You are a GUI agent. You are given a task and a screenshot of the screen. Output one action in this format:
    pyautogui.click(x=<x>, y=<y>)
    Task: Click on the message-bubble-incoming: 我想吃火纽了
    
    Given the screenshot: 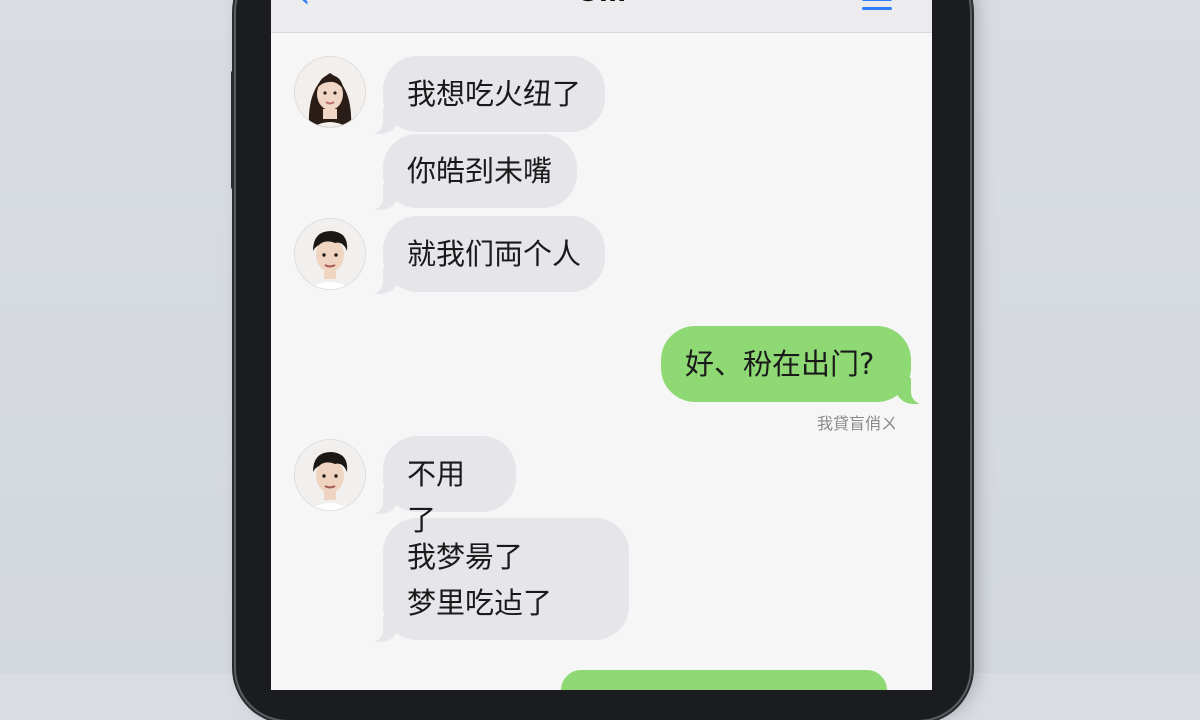 What is the action you would take?
    pyautogui.click(x=484, y=95)
    